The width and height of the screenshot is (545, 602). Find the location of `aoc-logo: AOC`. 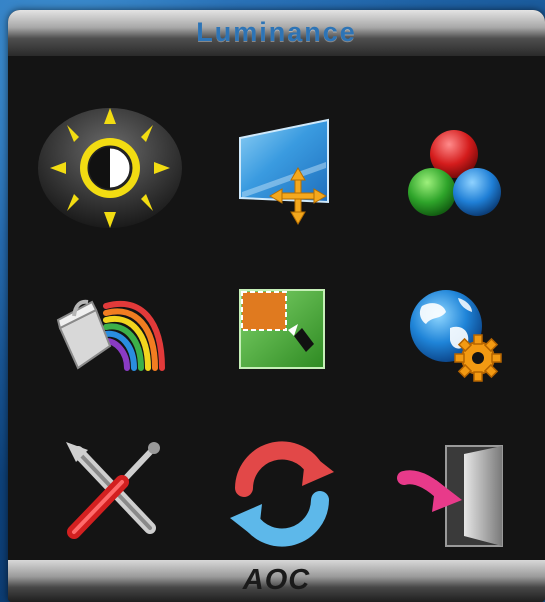

aoc-logo: AOC is located at coordinates (276, 580).